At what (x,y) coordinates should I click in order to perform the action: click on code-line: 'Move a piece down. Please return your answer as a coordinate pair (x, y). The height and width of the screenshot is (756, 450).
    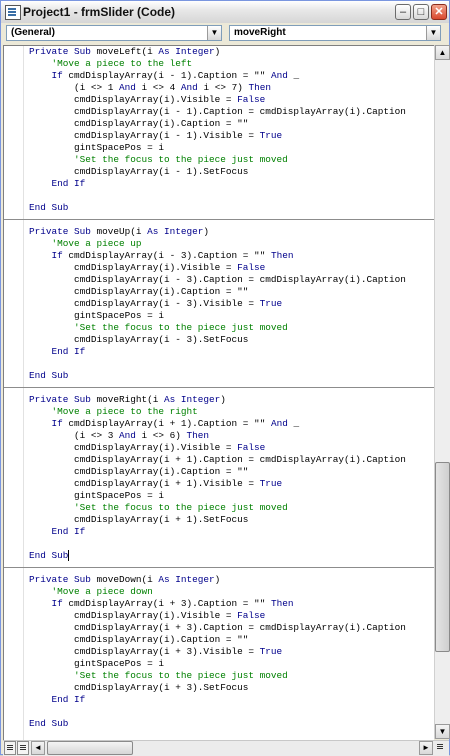
    Looking at the image, I should click on (231, 592).